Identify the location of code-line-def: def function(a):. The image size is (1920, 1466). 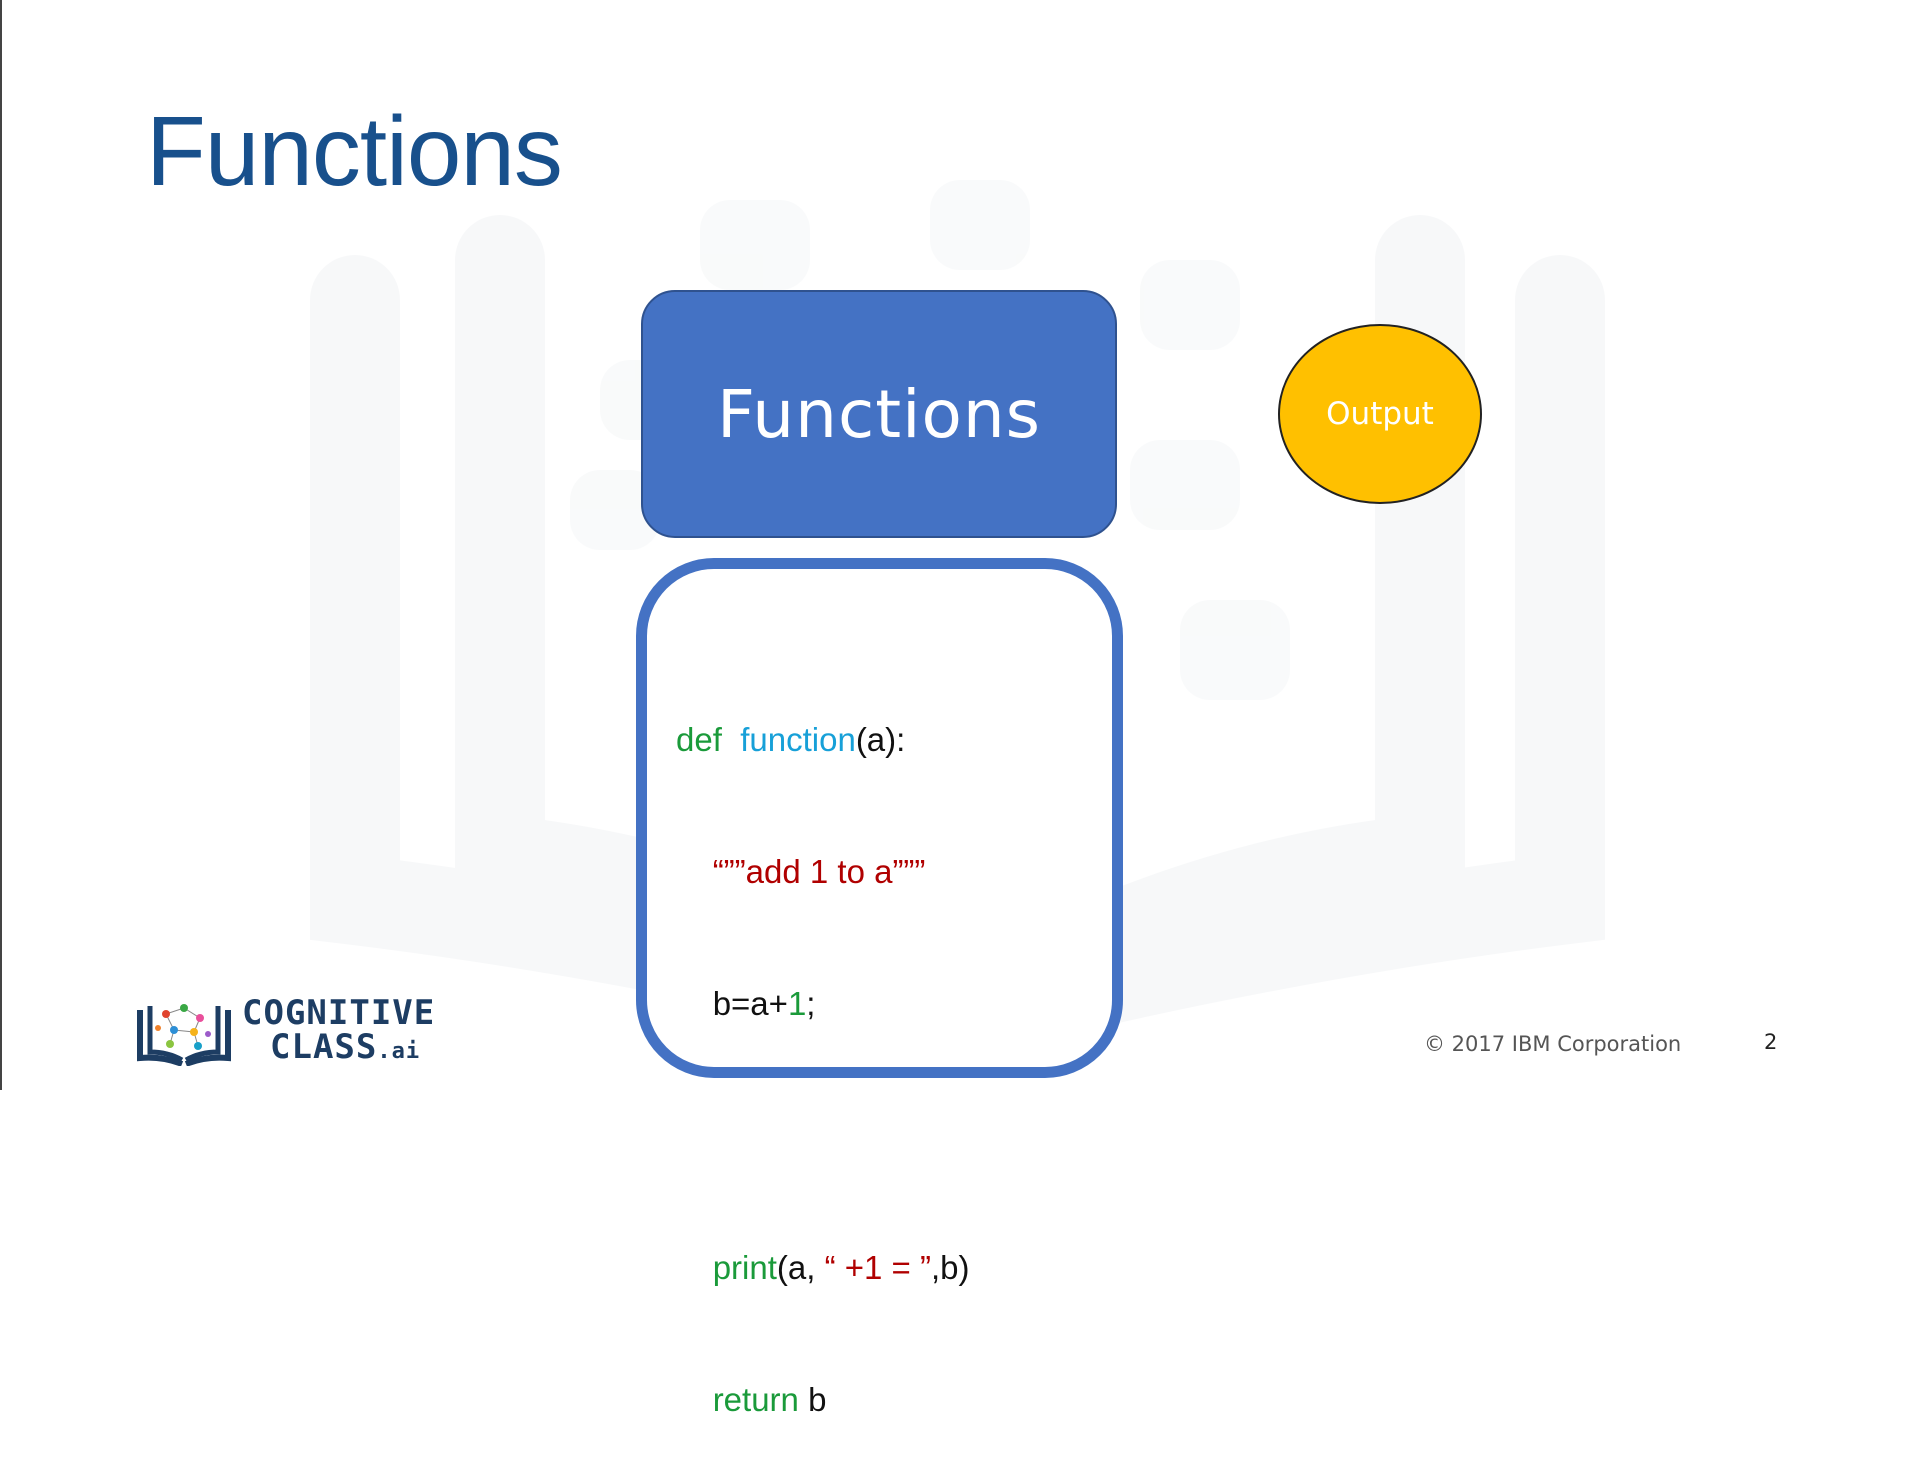
(822, 740).